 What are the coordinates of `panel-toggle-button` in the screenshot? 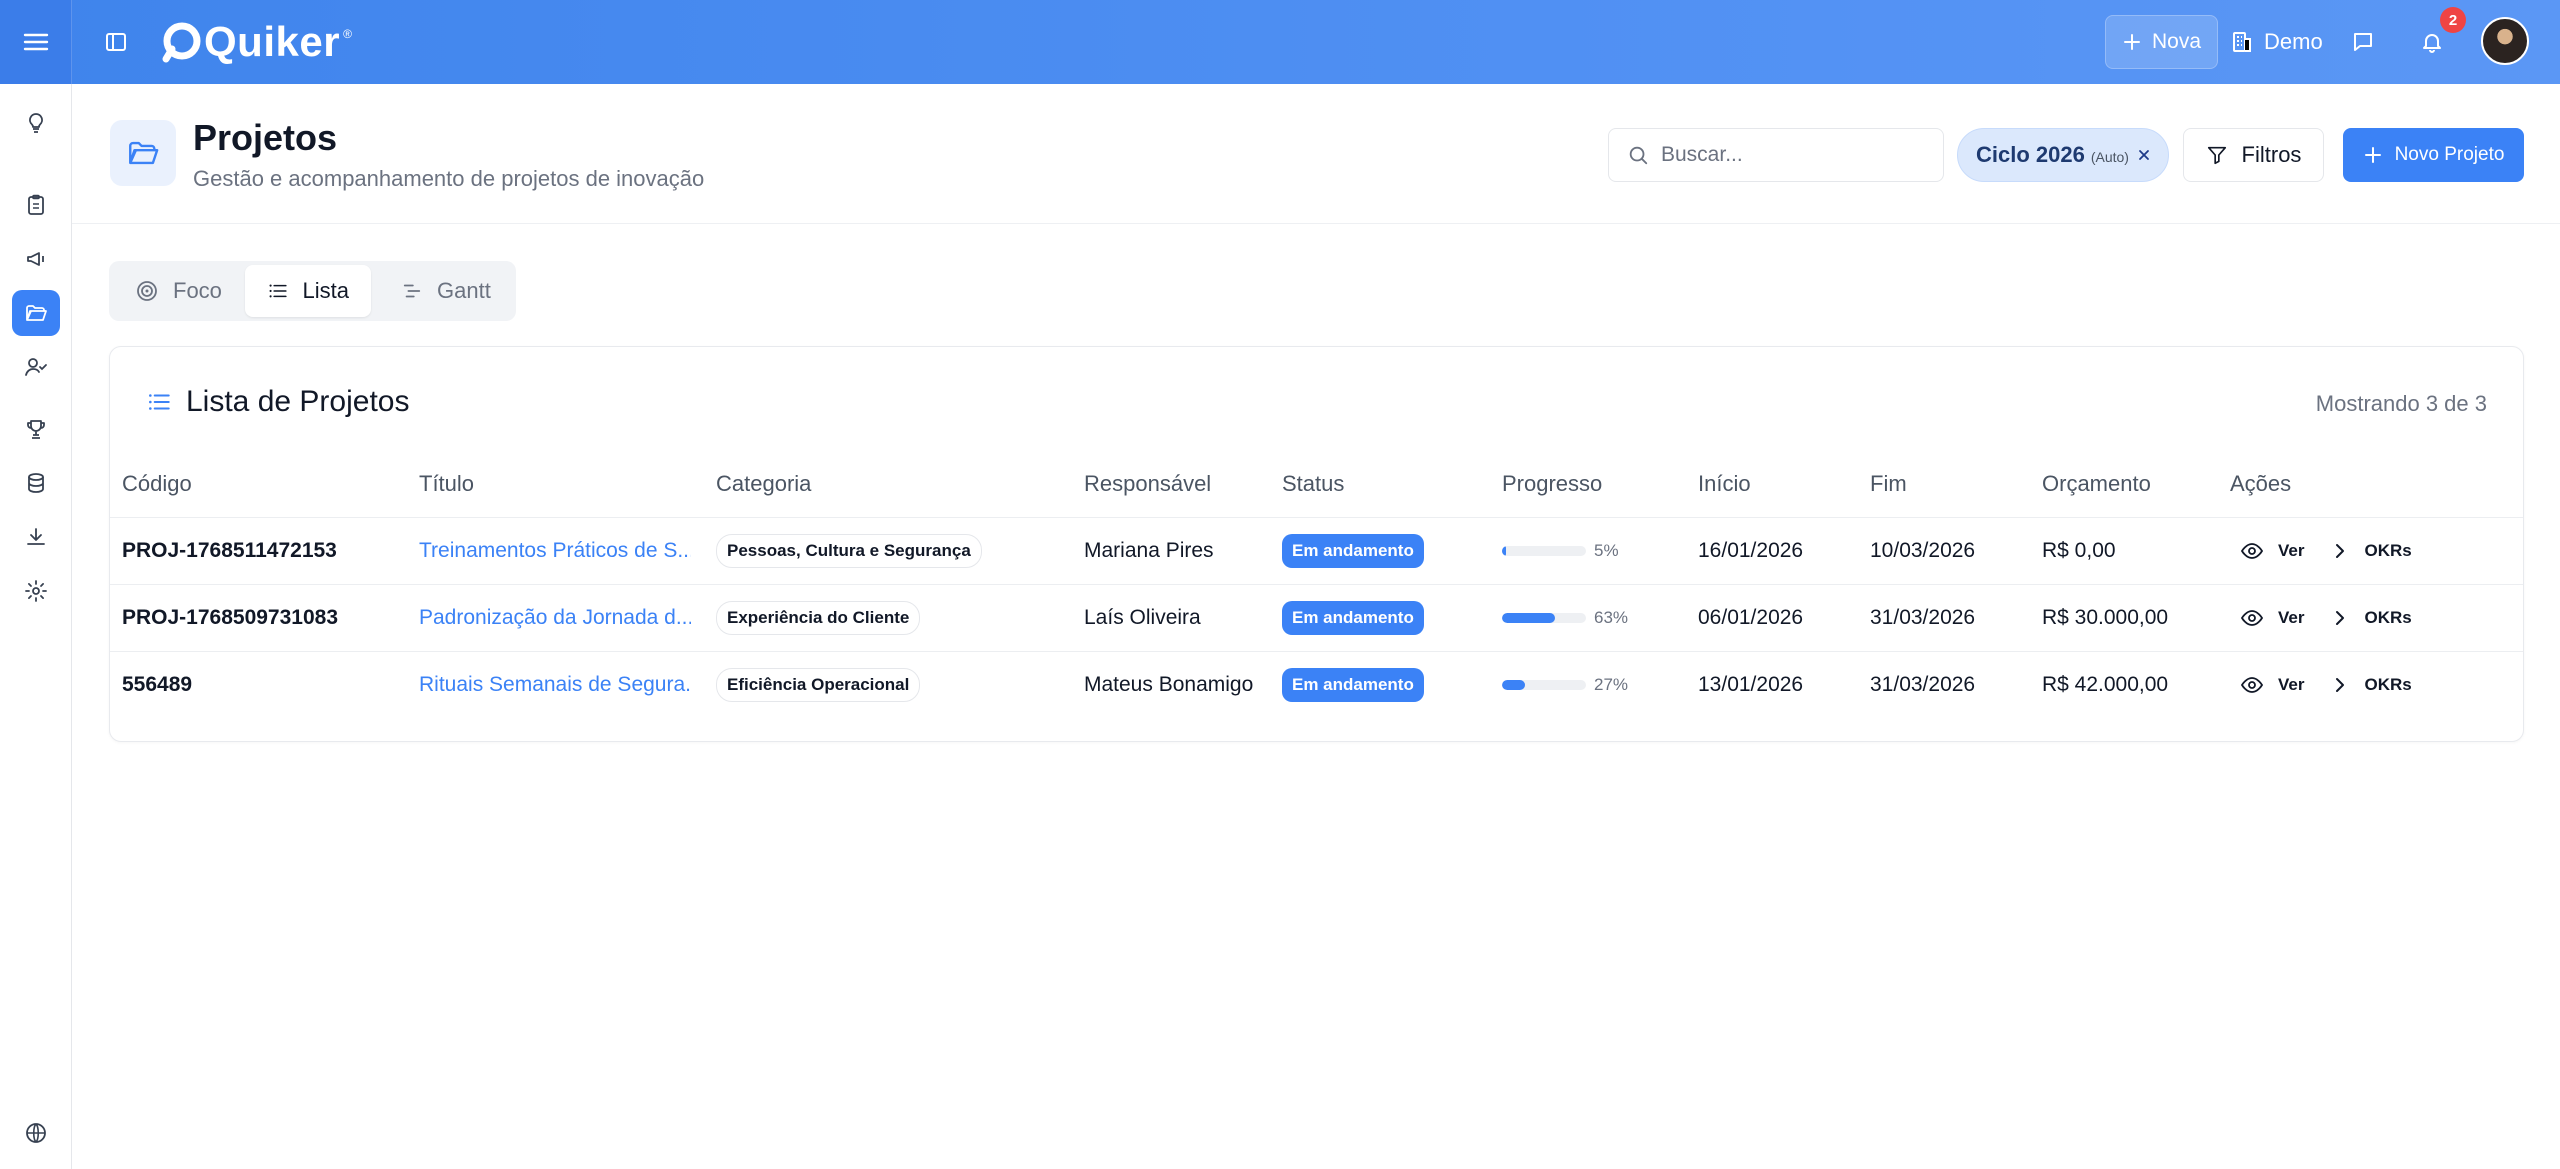 It's located at (116, 42).